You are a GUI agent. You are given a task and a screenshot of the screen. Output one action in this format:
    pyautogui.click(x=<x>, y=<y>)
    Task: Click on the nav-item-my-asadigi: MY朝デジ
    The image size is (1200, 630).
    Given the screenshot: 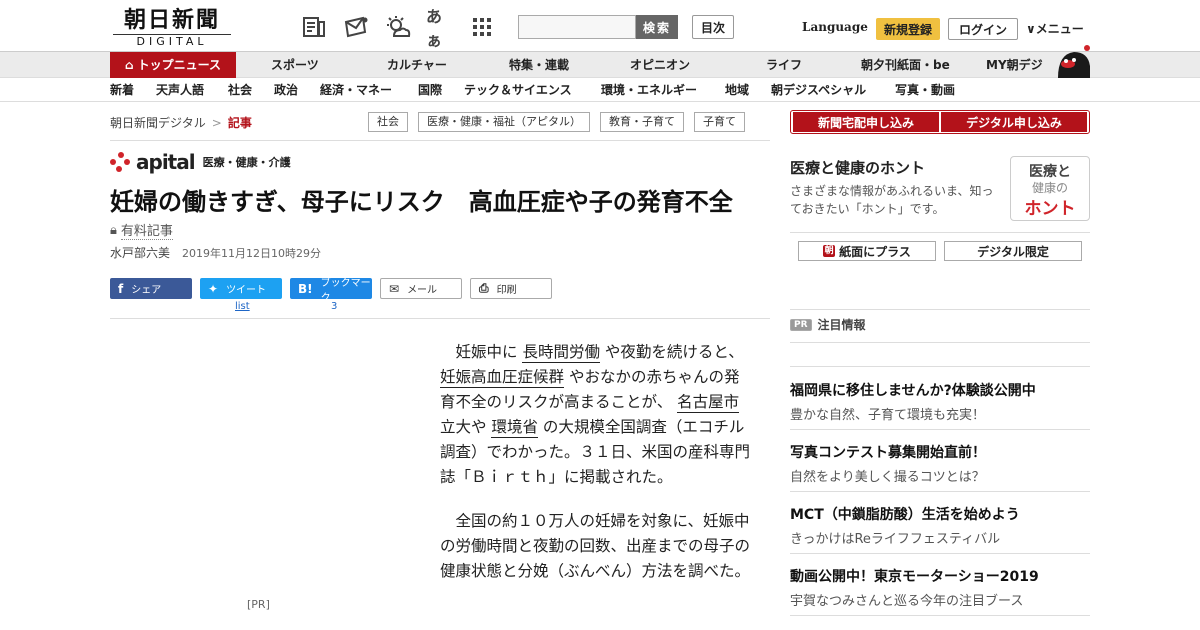 What is the action you would take?
    pyautogui.click(x=1014, y=65)
    